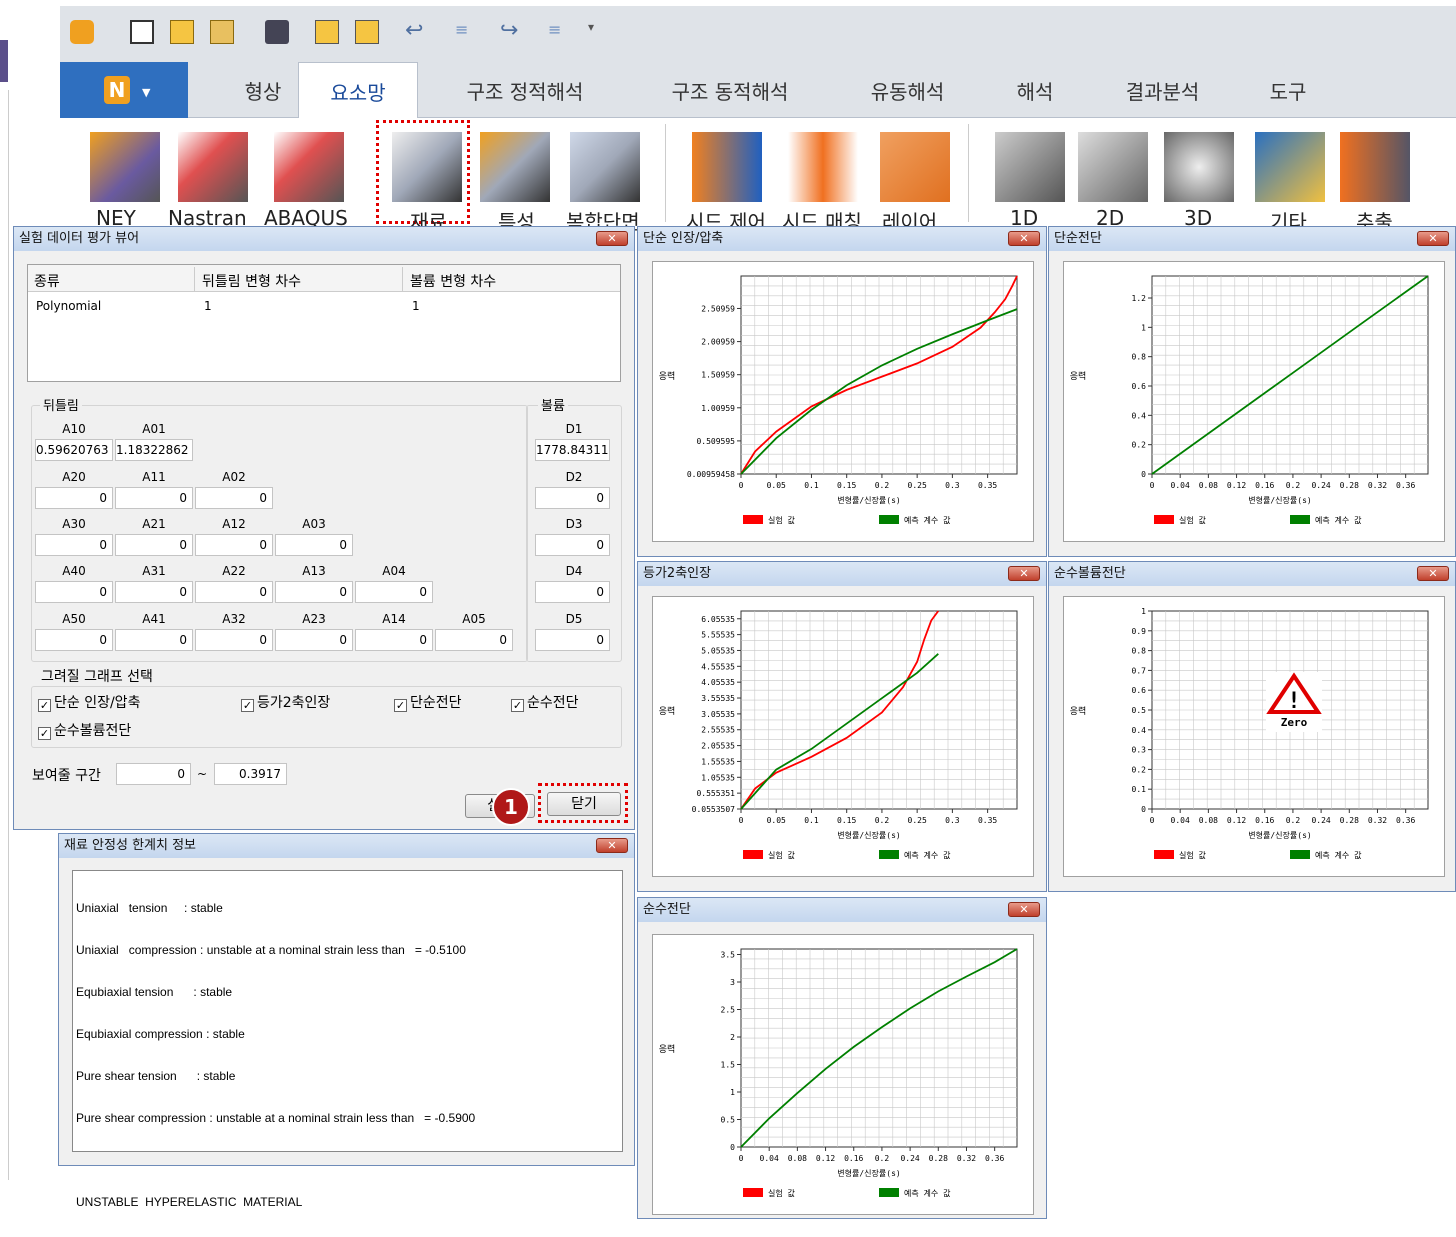  What do you see at coordinates (314, 592) in the screenshot?
I see `coef-input-a13: 0` at bounding box center [314, 592].